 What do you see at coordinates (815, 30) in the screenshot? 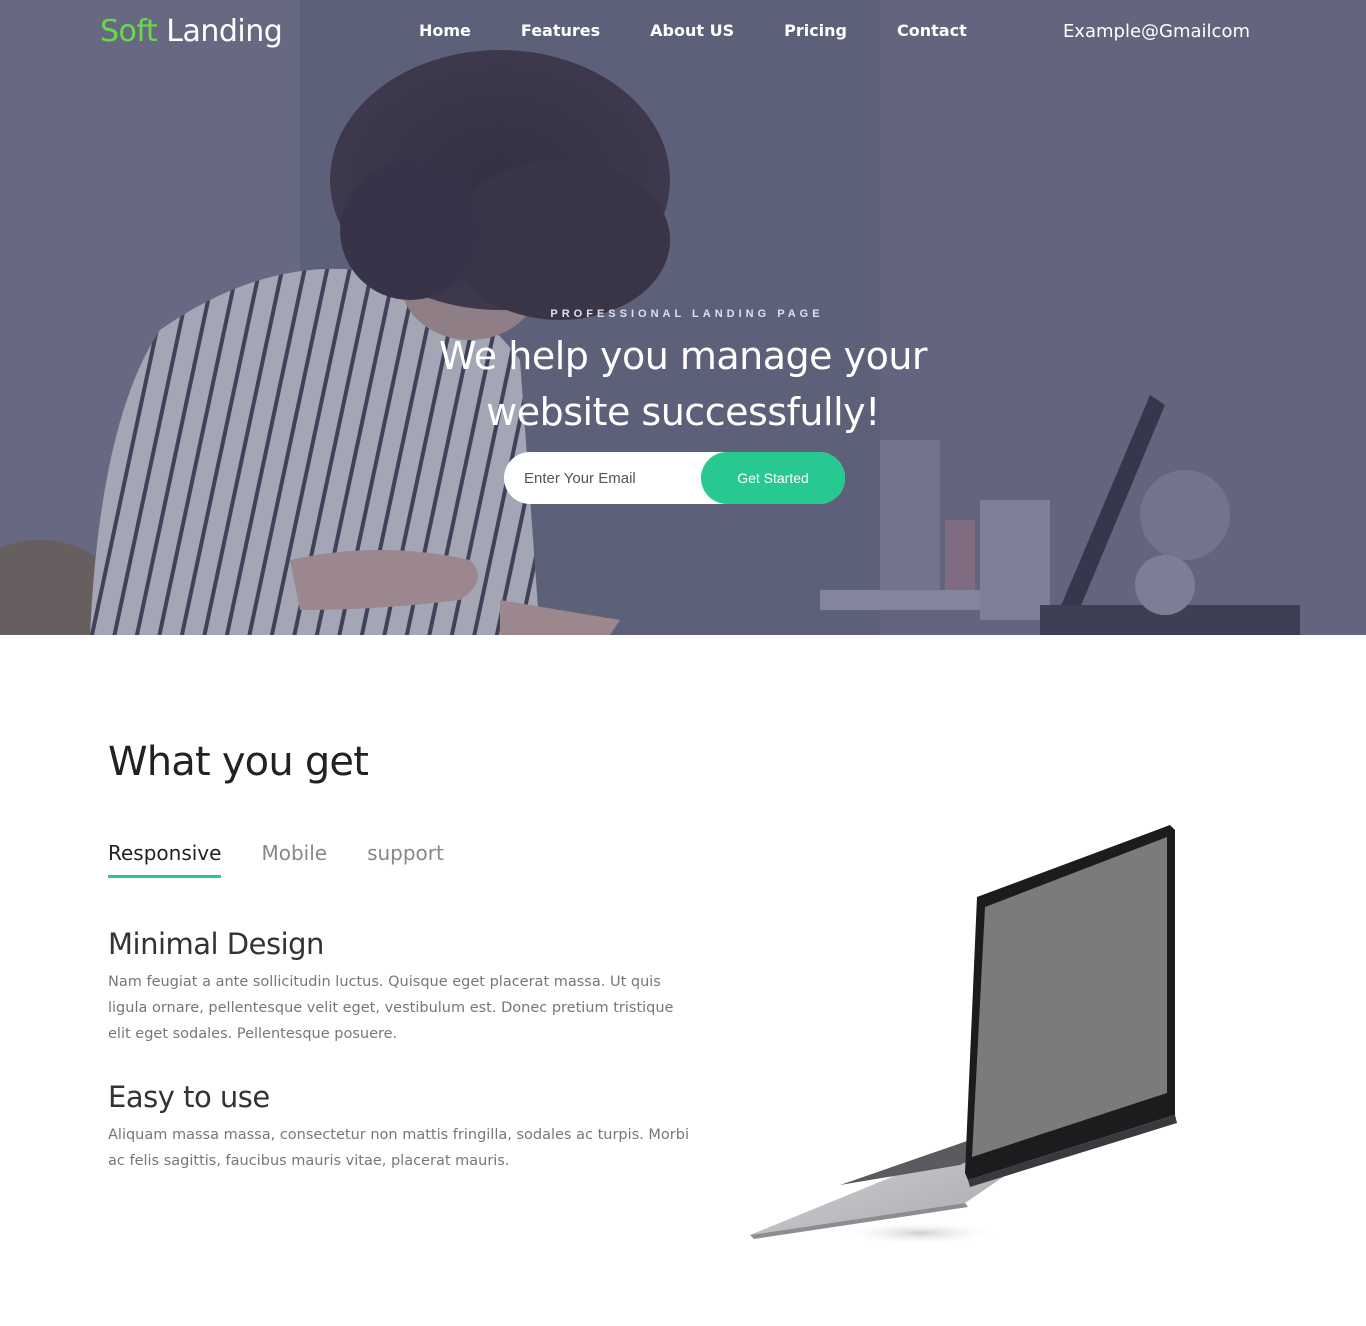
I see `nav-link-pricing: Pricing` at bounding box center [815, 30].